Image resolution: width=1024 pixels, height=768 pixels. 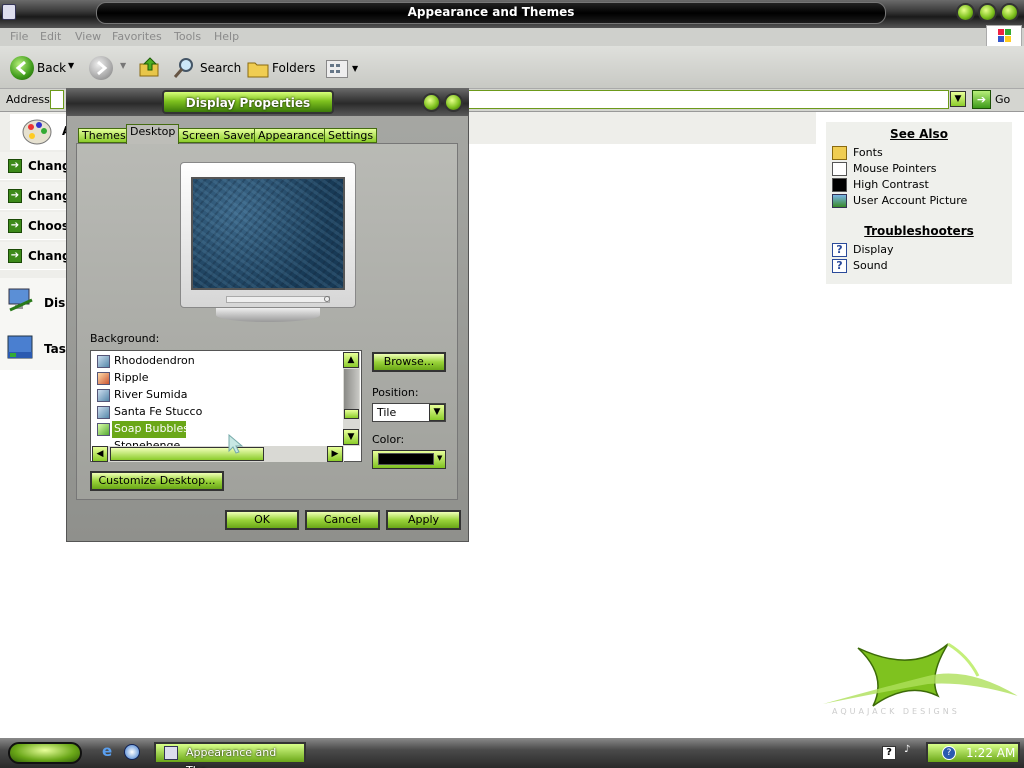 I want to click on troubleshooter-link: Display, so click(x=873, y=249).